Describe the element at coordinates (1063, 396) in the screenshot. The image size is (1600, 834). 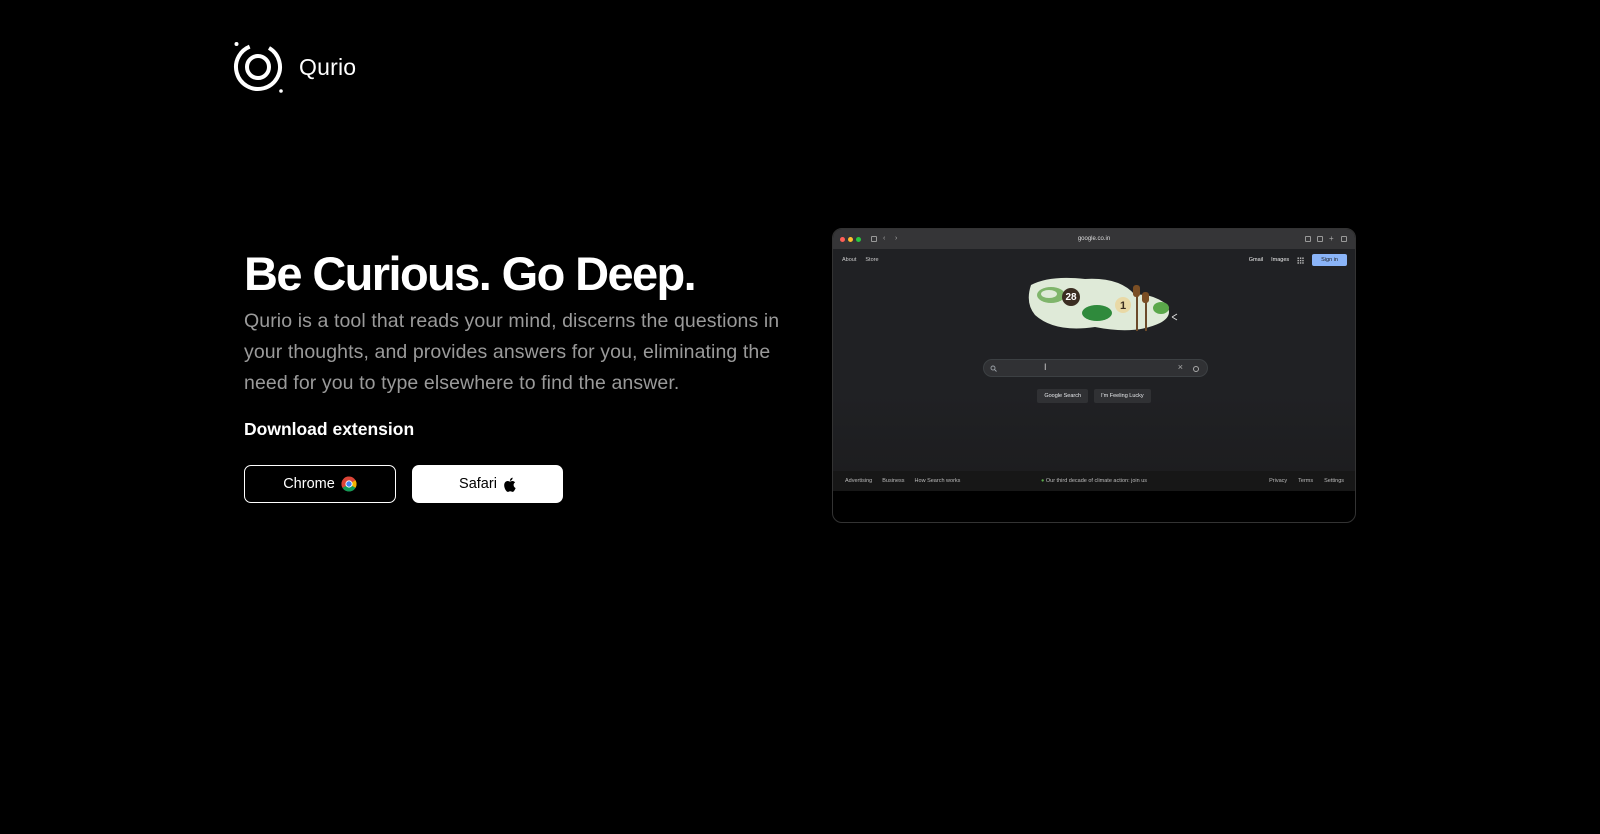
I see `google-search-button: Google Search` at that location.